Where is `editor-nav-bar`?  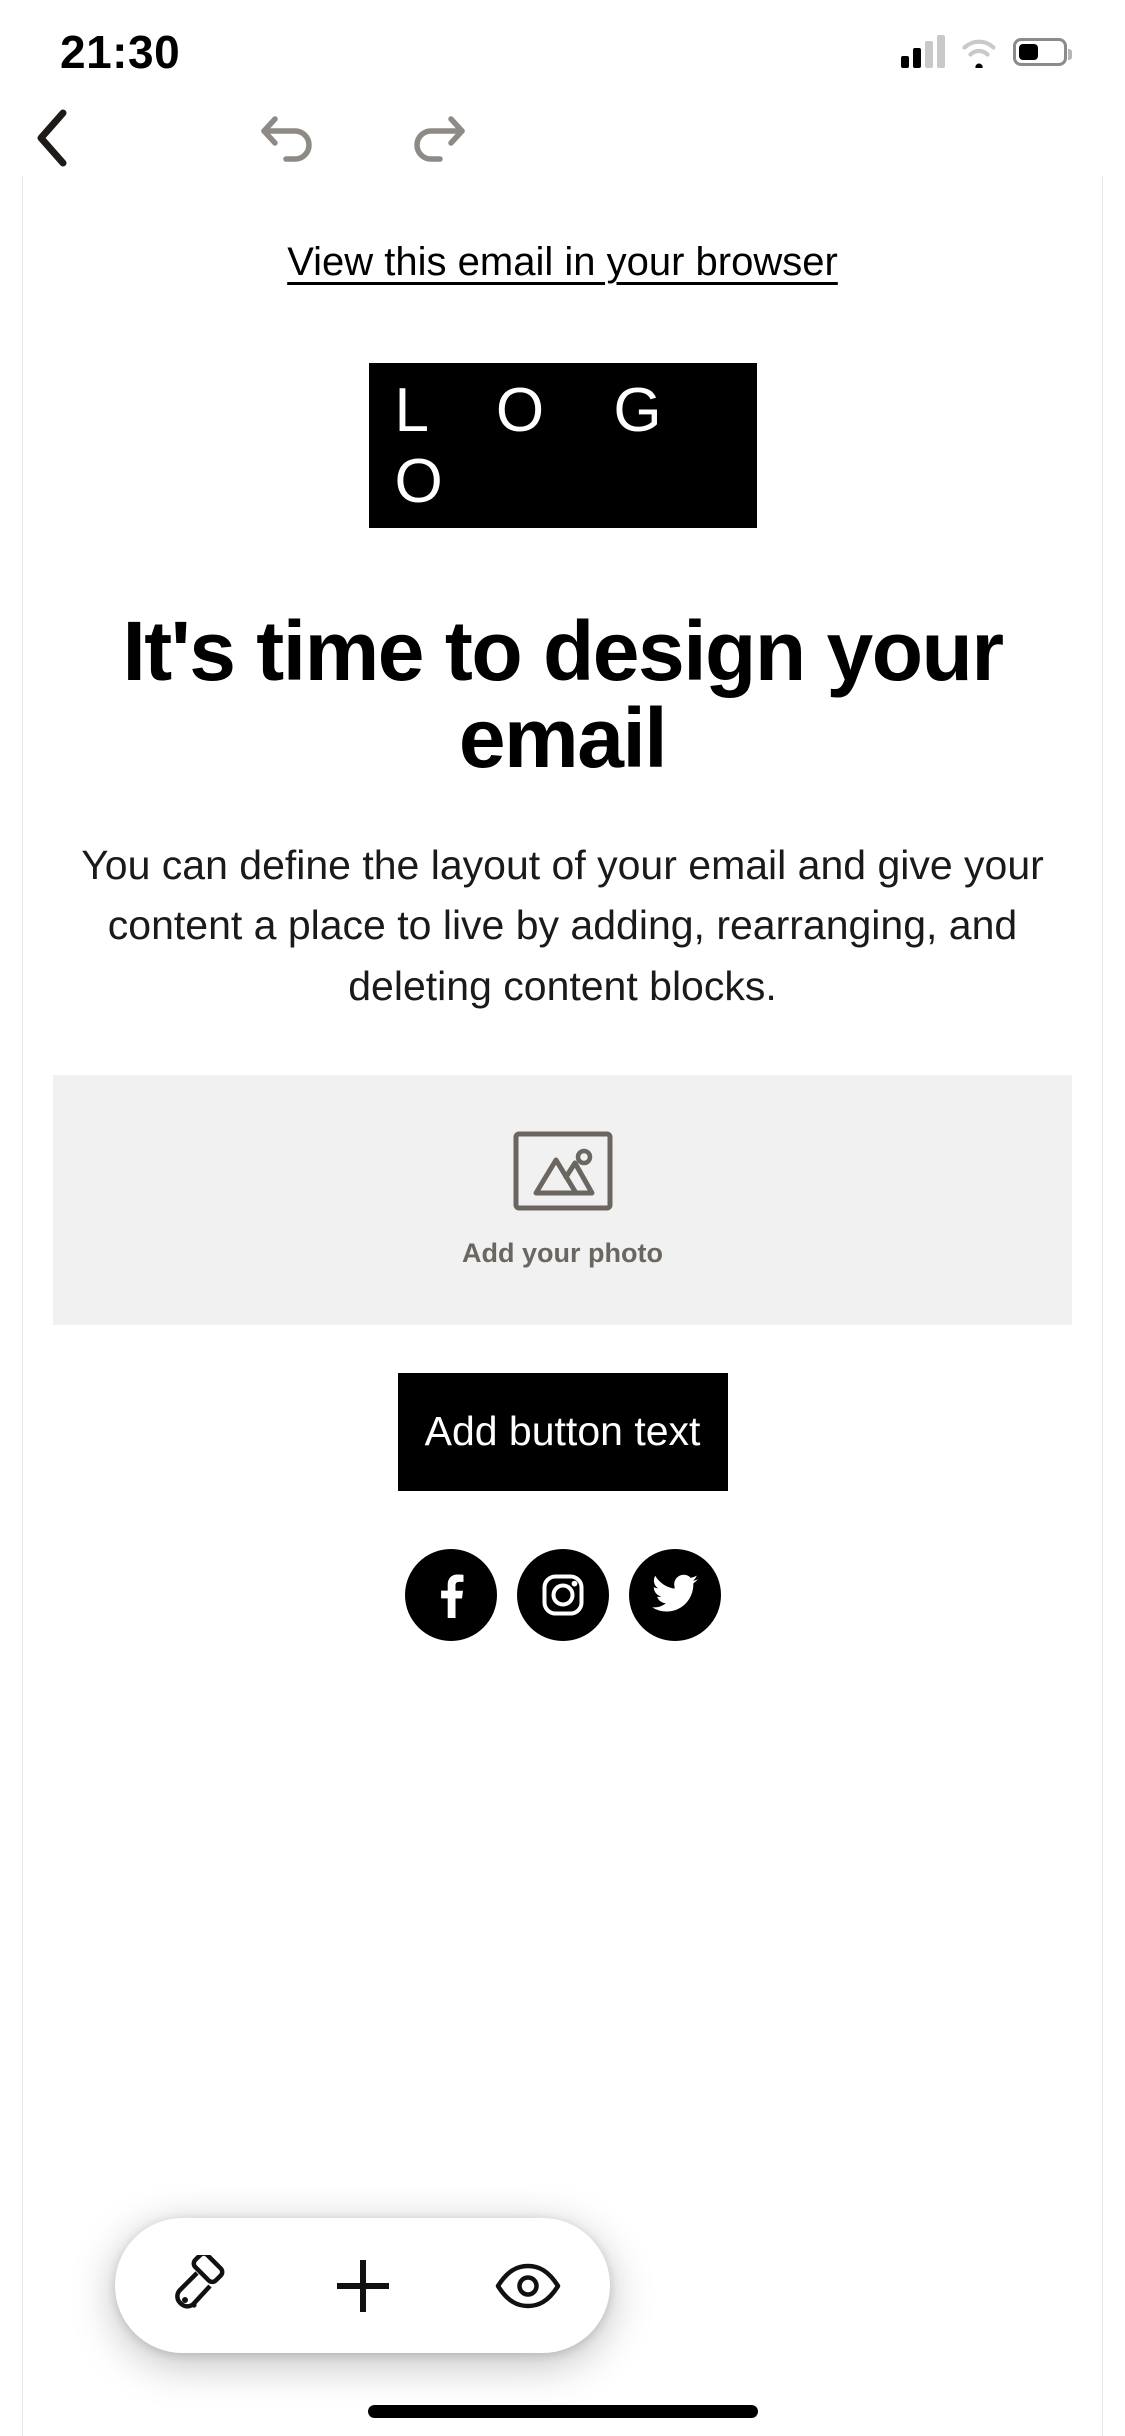 editor-nav-bar is located at coordinates (562, 136).